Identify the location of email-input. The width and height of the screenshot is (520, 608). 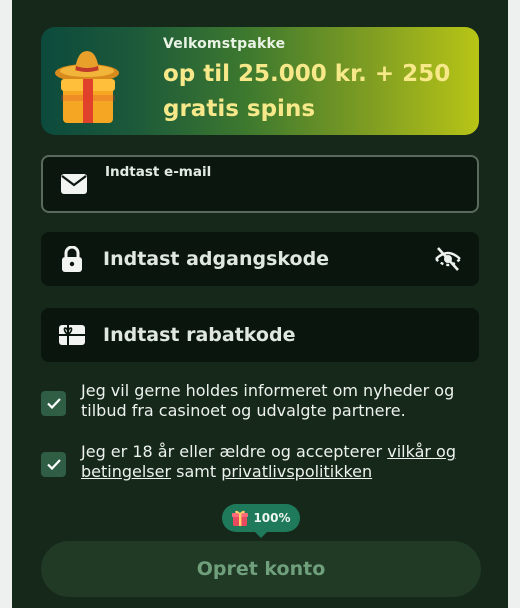
(275, 194).